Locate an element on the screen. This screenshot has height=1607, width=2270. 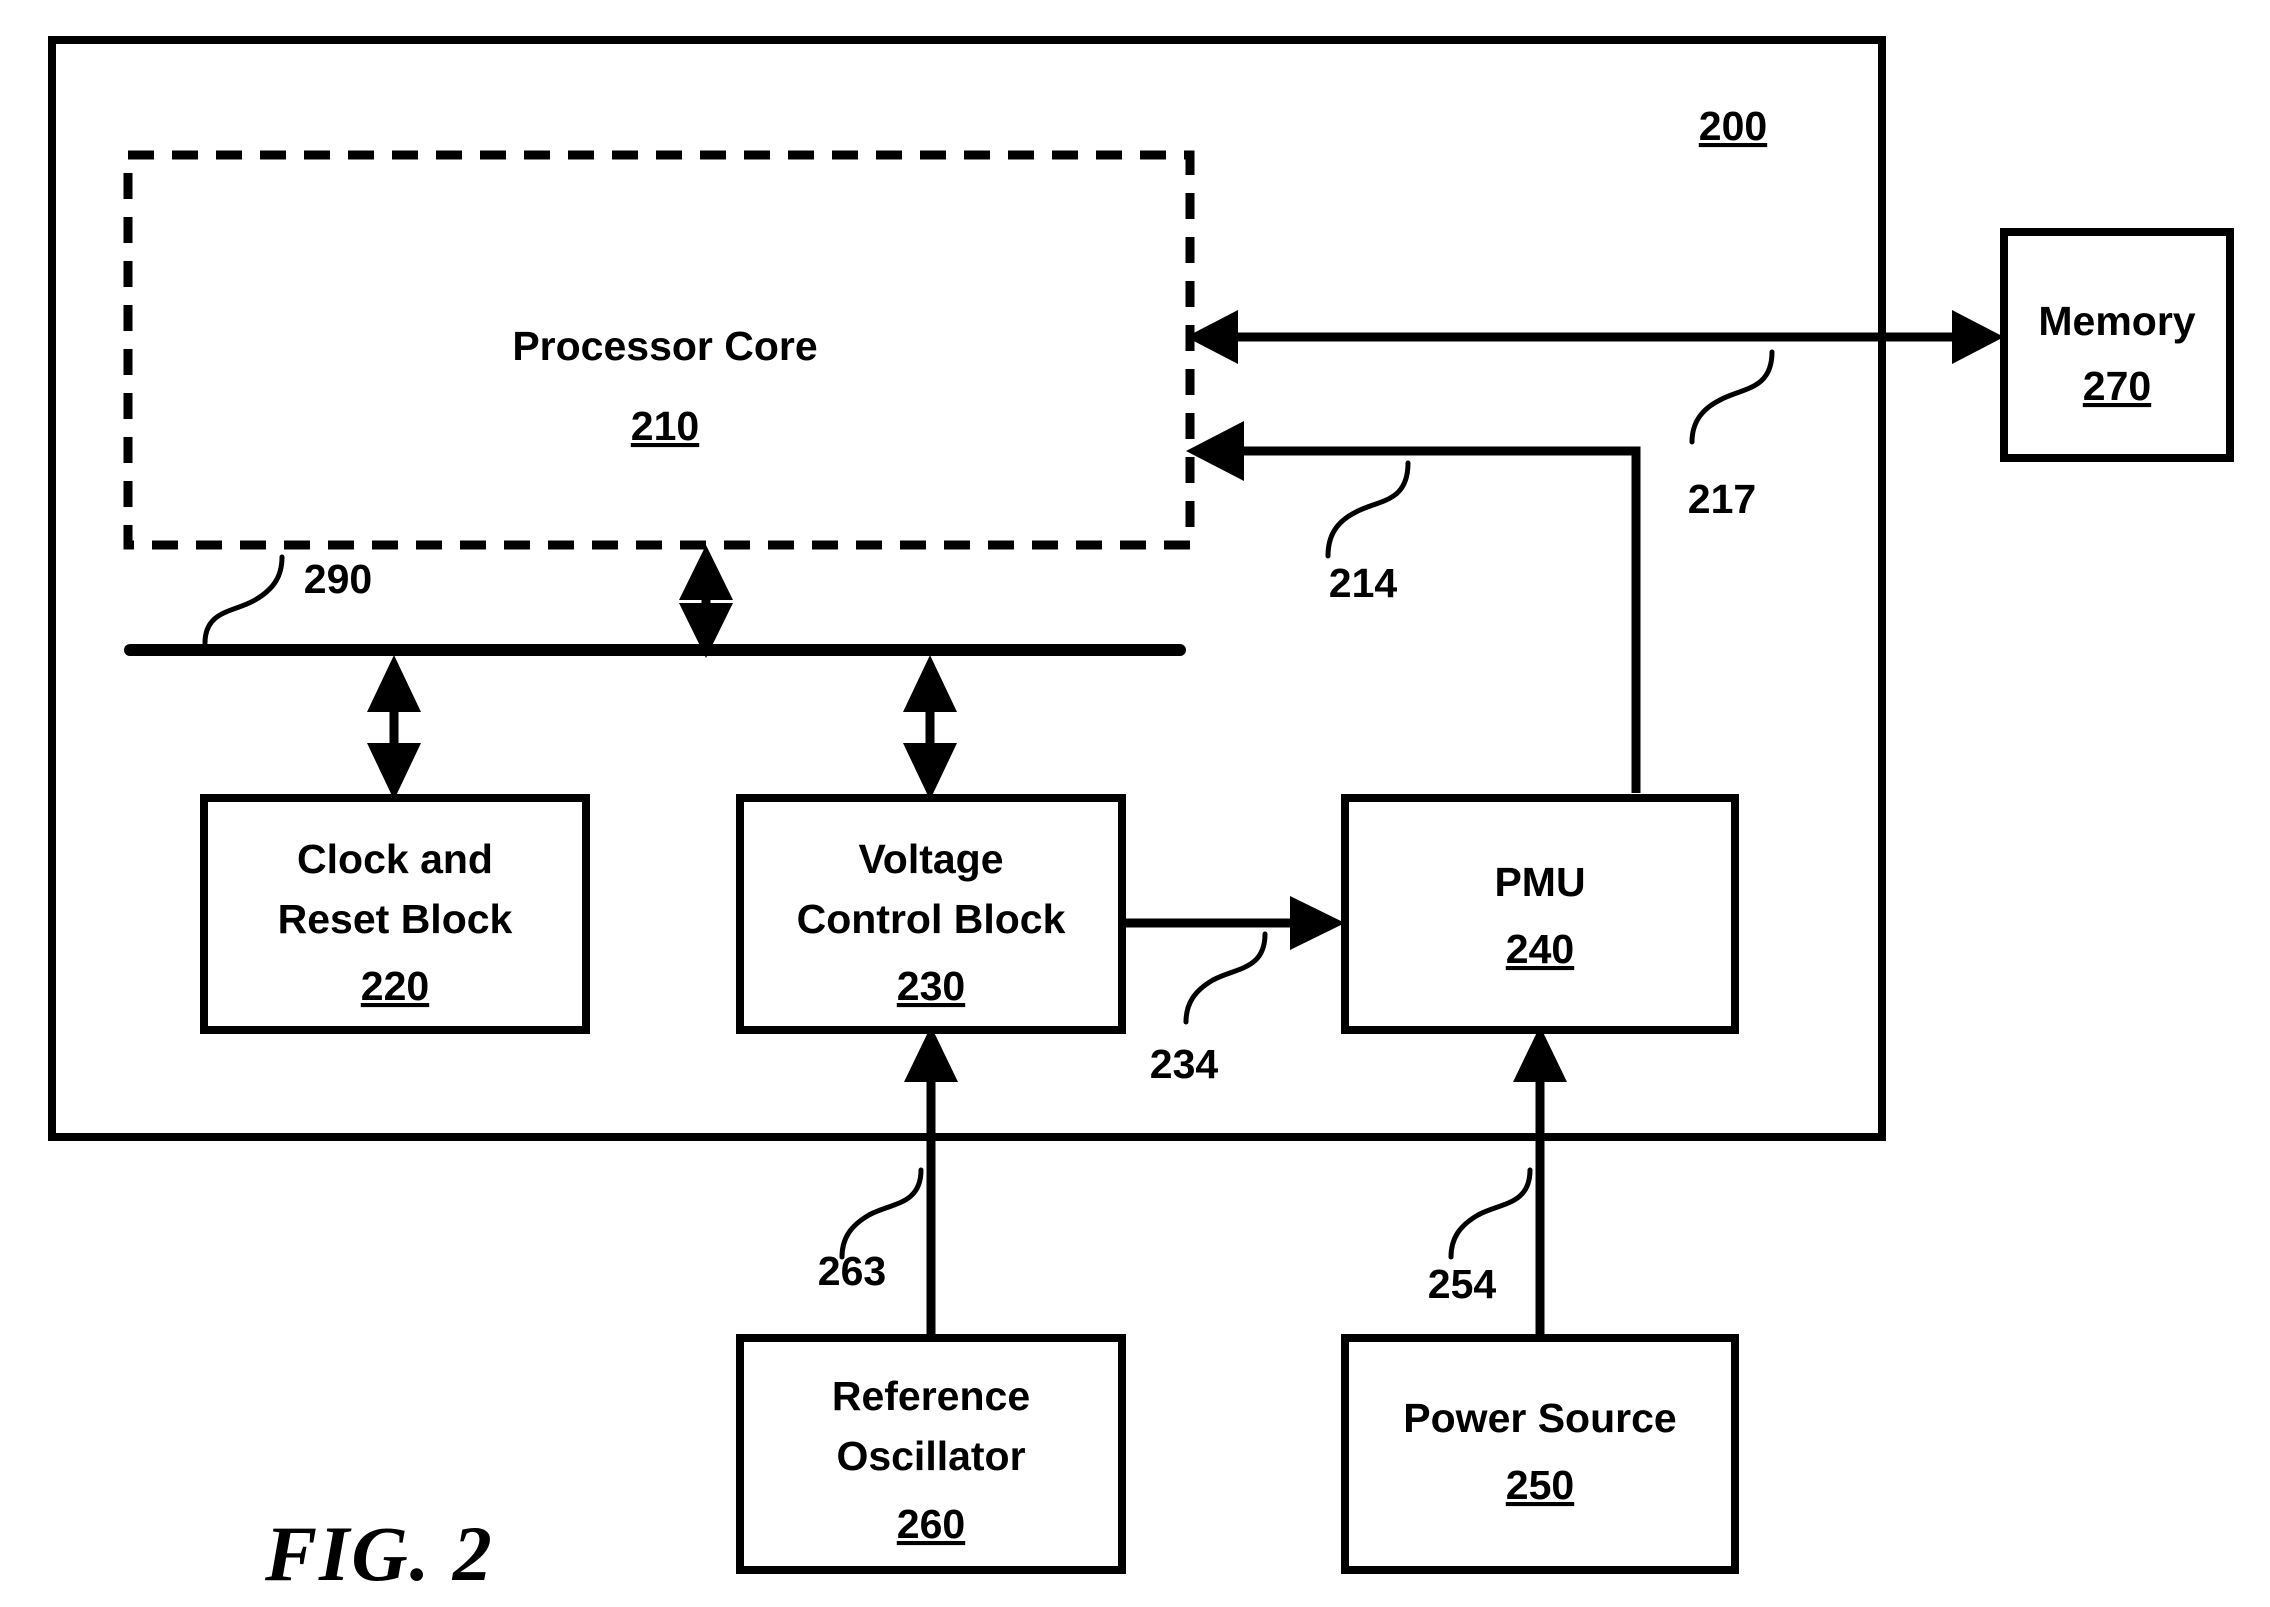
voltage-control-block-label-line2: Control Block is located at coordinates (931, 919).